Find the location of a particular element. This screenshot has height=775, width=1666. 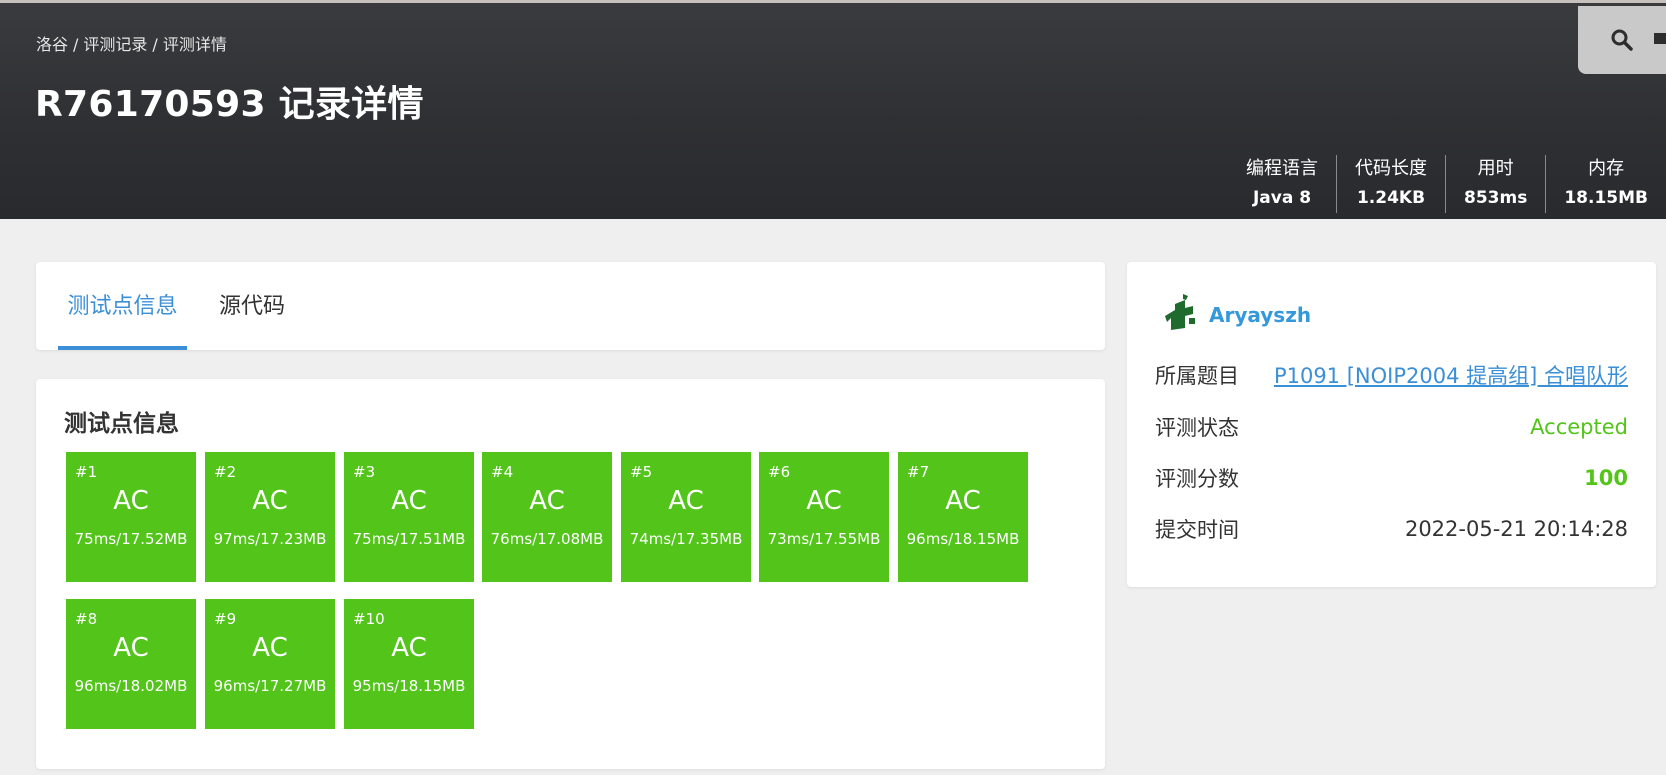

search-toolbar is located at coordinates (1622, 40).